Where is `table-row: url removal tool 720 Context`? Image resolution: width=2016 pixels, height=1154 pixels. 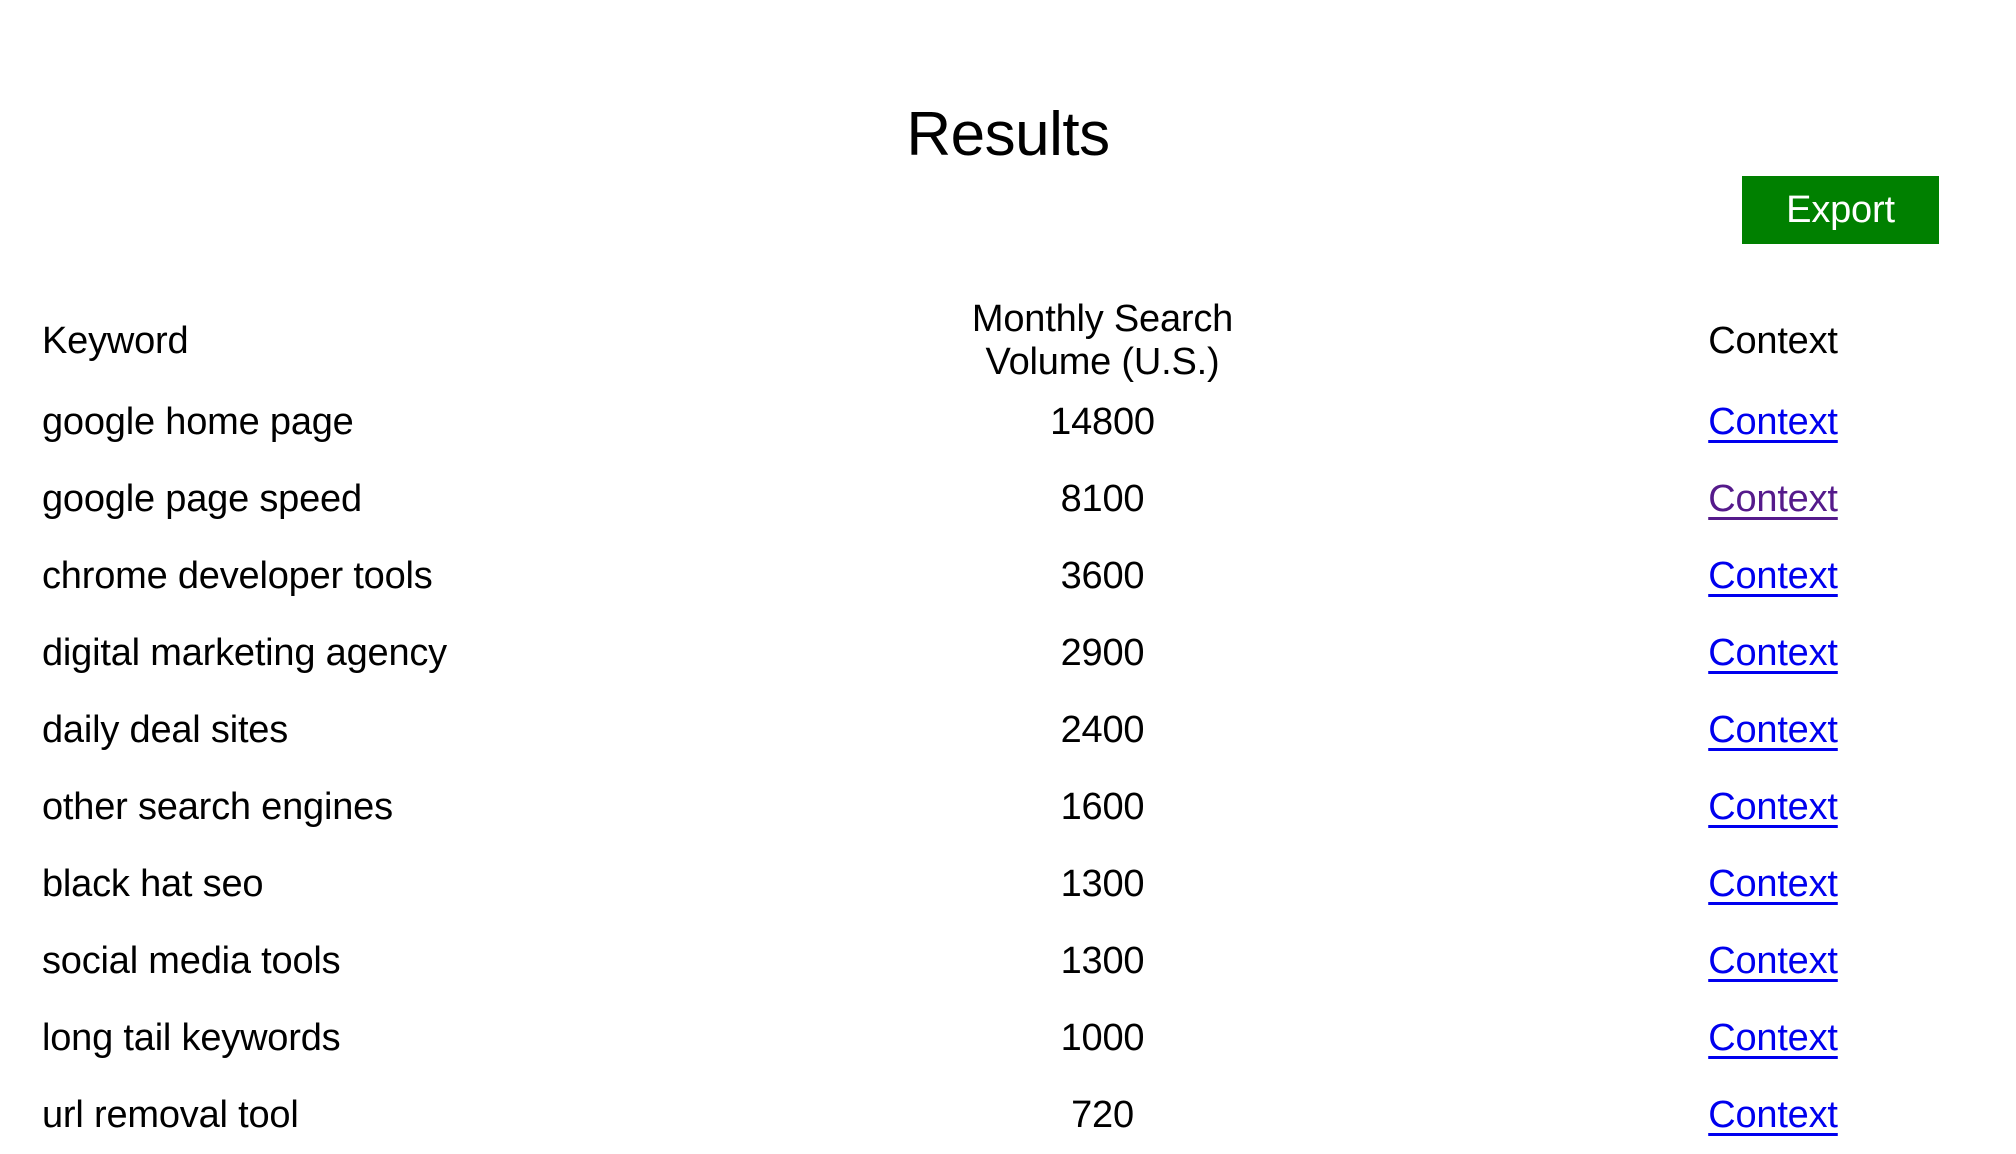
table-row: url removal tool 720 Context is located at coordinates (1008, 1115).